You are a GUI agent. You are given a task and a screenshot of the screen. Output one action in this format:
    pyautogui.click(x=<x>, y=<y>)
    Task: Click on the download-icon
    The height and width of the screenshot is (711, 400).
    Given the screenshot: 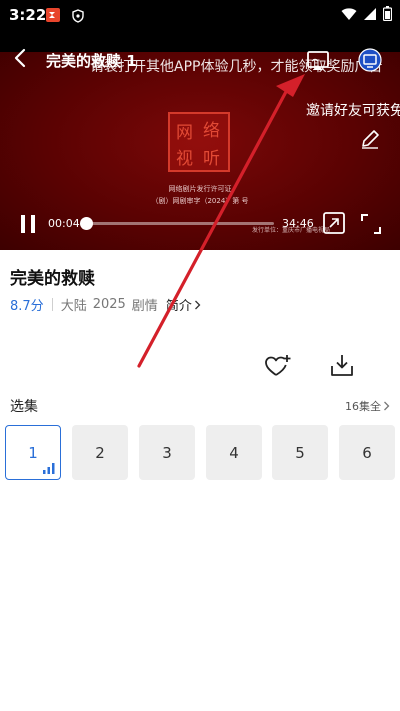 What is the action you would take?
    pyautogui.click(x=342, y=367)
    